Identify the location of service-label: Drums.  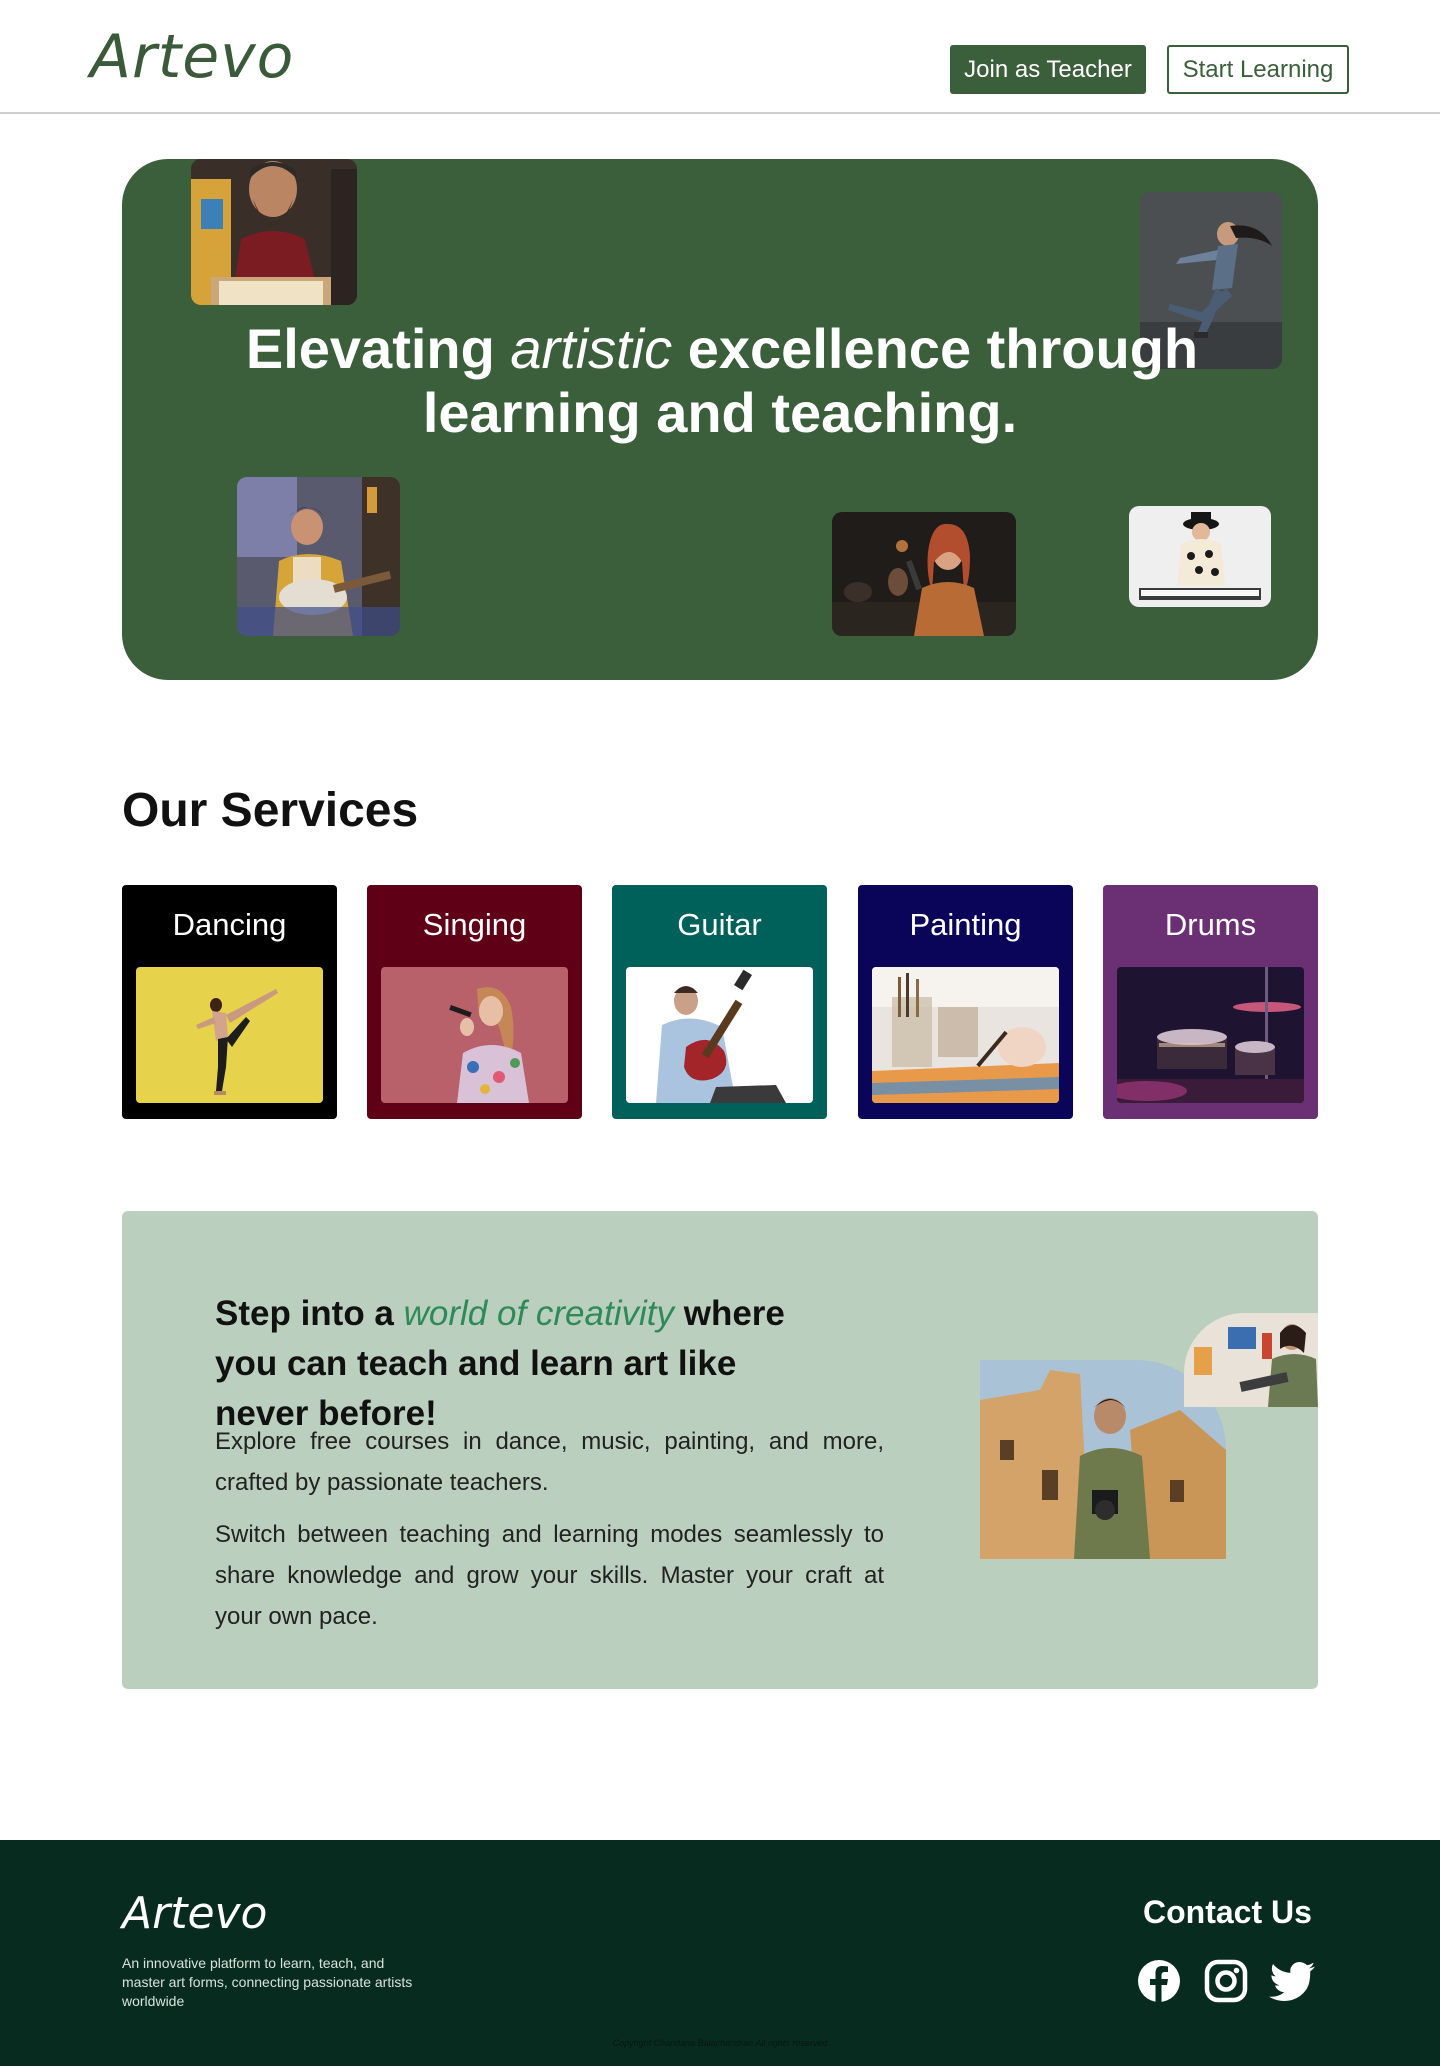
(1210, 924).